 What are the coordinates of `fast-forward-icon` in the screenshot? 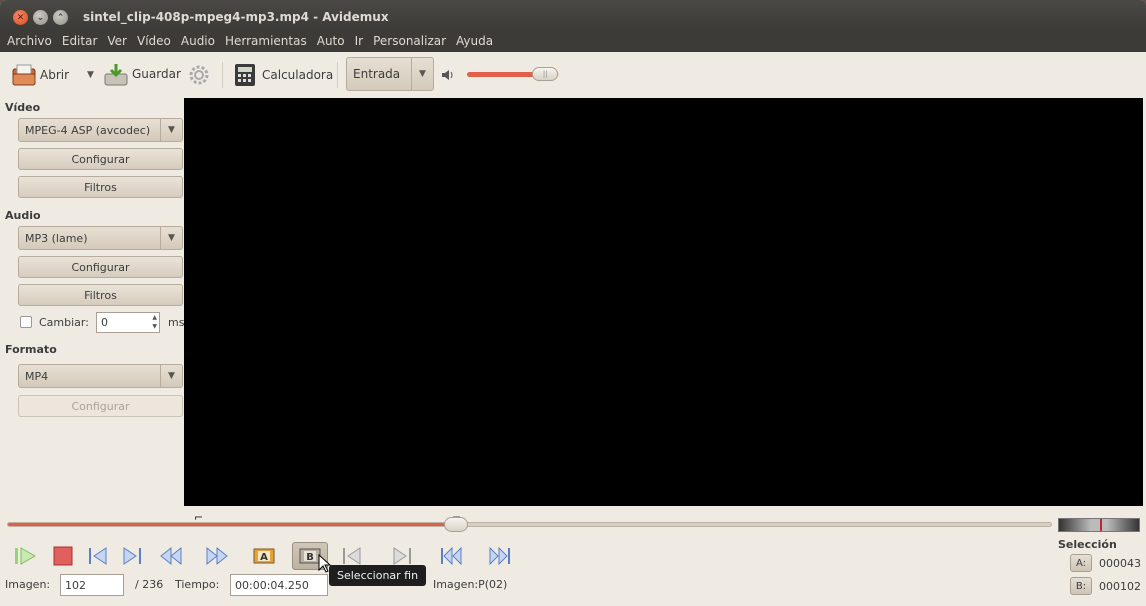 It's located at (217, 556).